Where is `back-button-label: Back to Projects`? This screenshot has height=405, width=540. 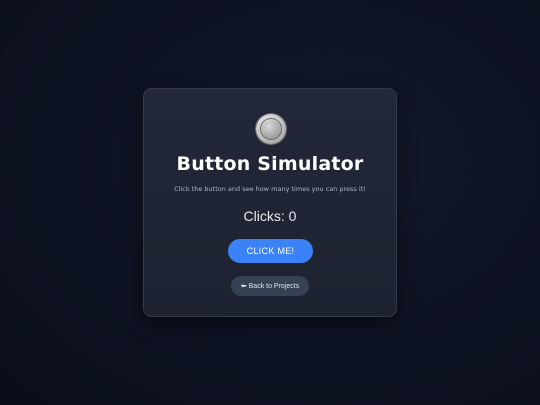 back-button-label: Back to Projects is located at coordinates (274, 286).